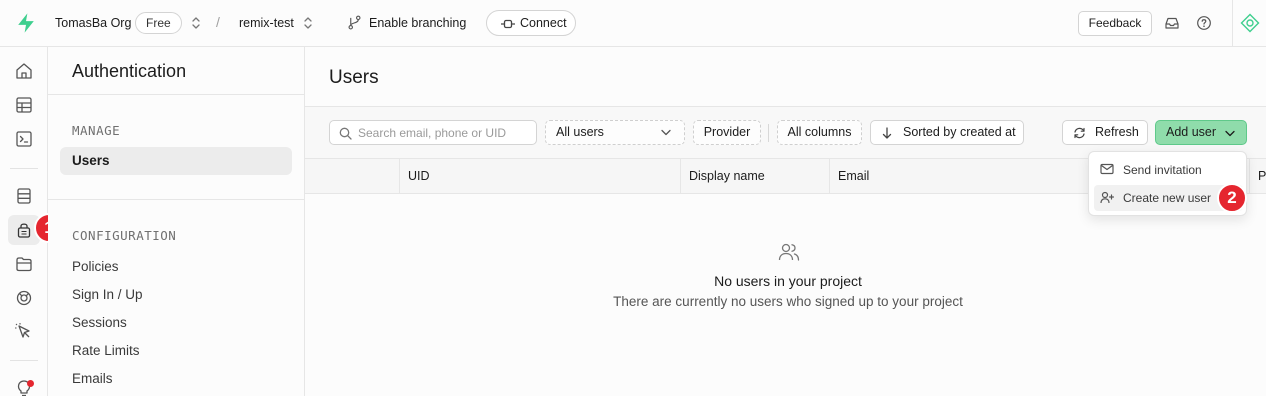 Image resolution: width=1266 pixels, height=396 pixels. I want to click on sort-label: Sorted by created at, so click(959, 132).